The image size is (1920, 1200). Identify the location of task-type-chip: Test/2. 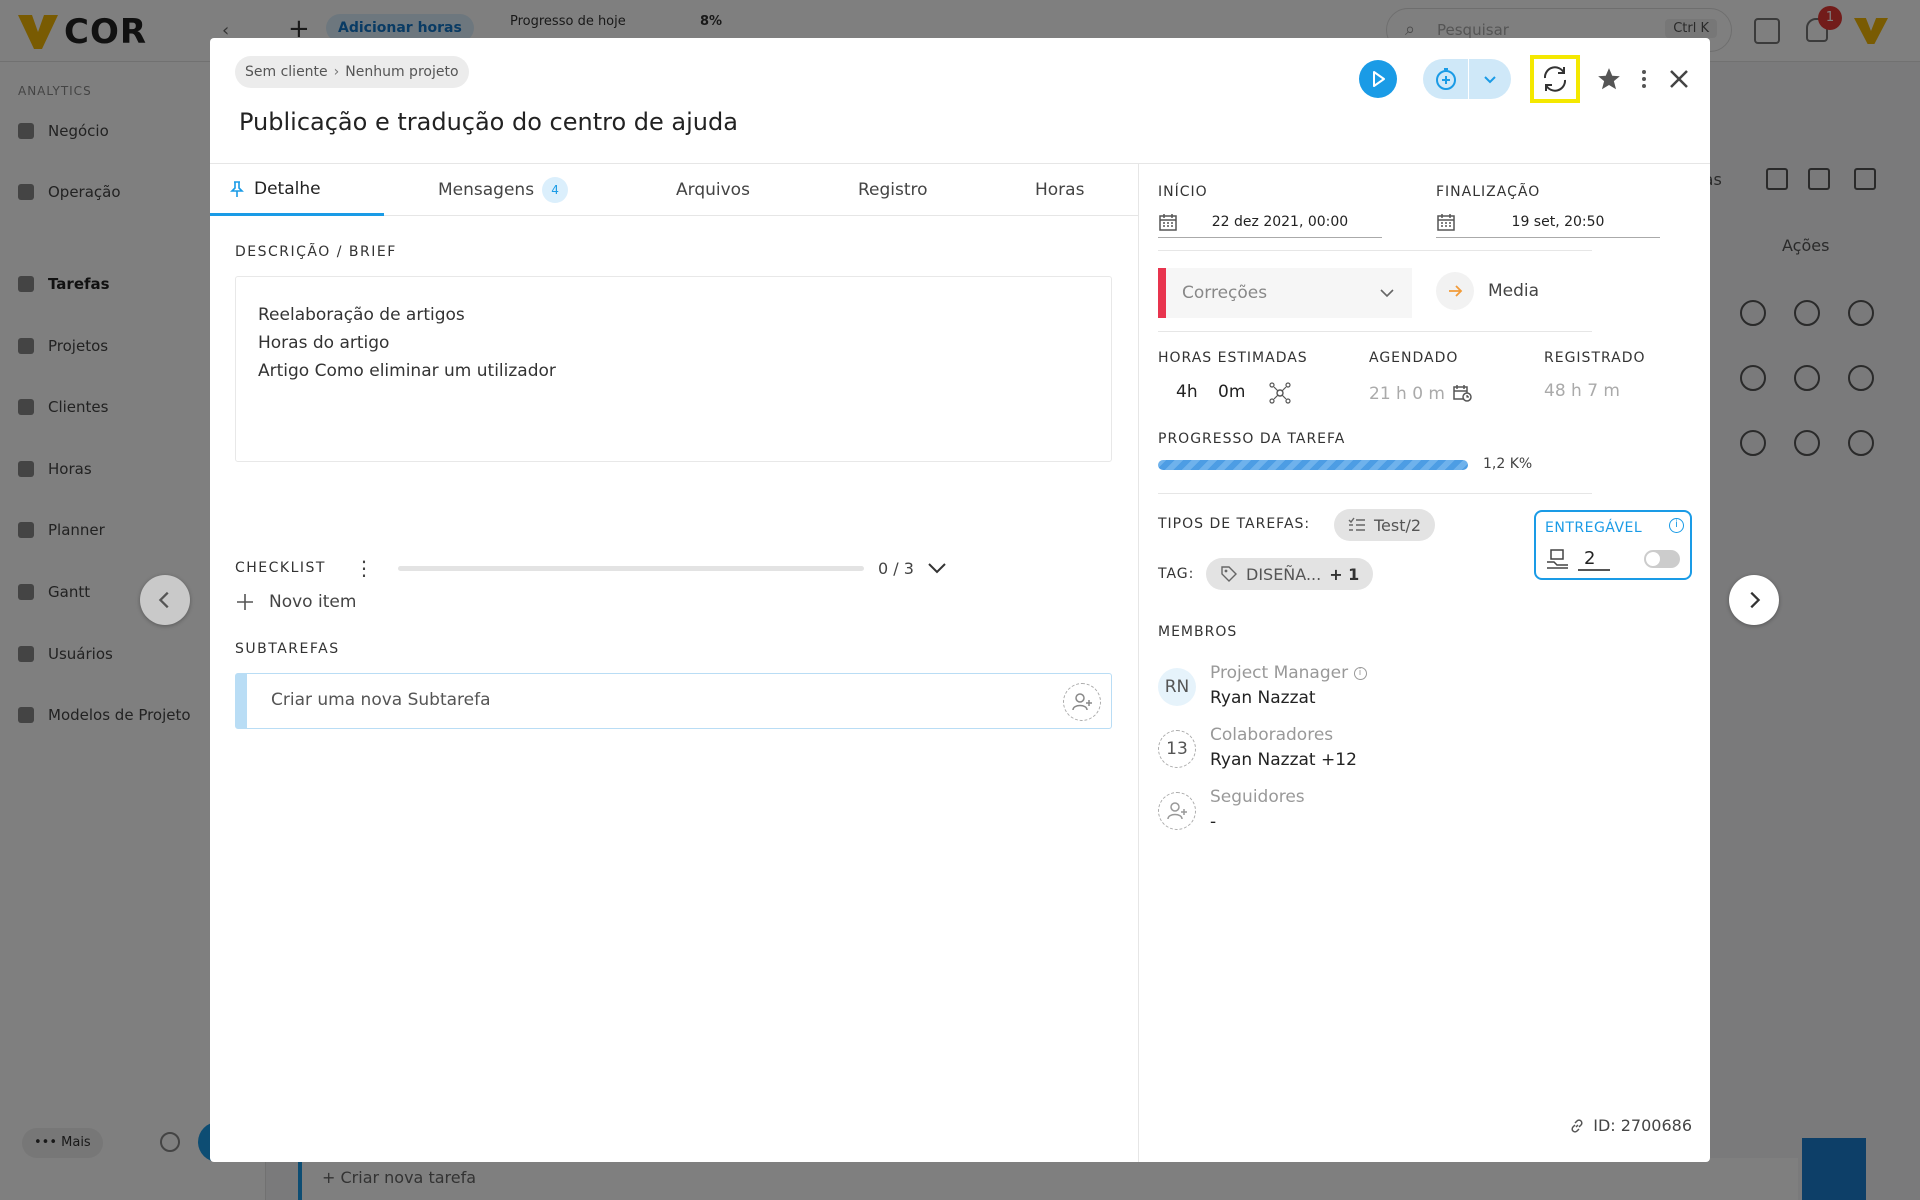
(1385, 525).